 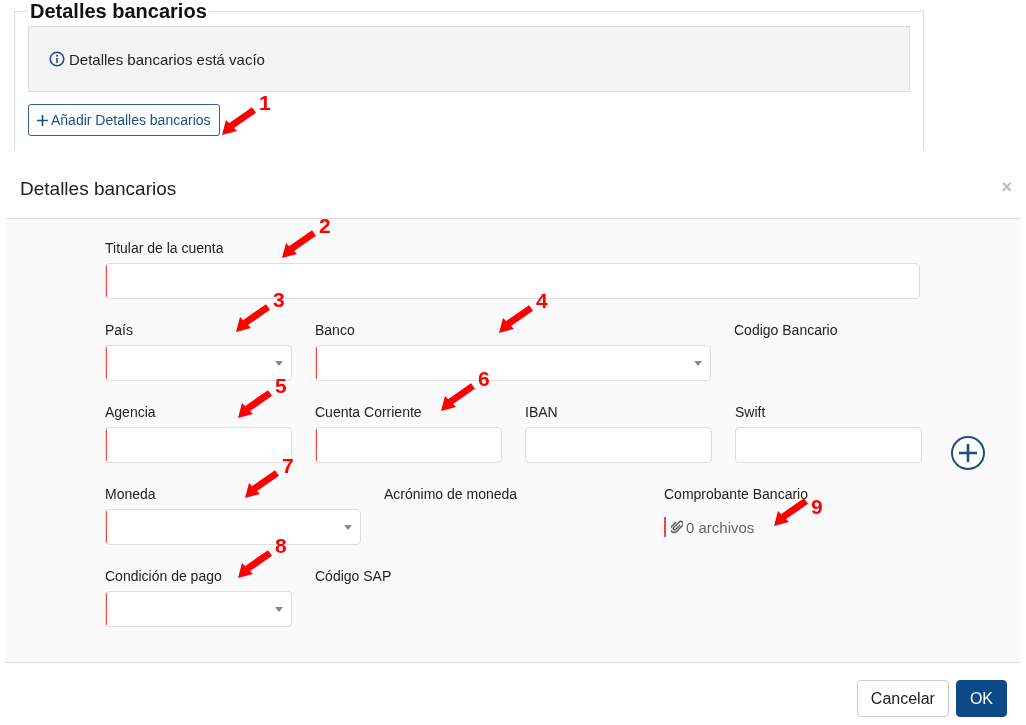 What do you see at coordinates (325, 226) in the screenshot?
I see `annotation-number: 2` at bounding box center [325, 226].